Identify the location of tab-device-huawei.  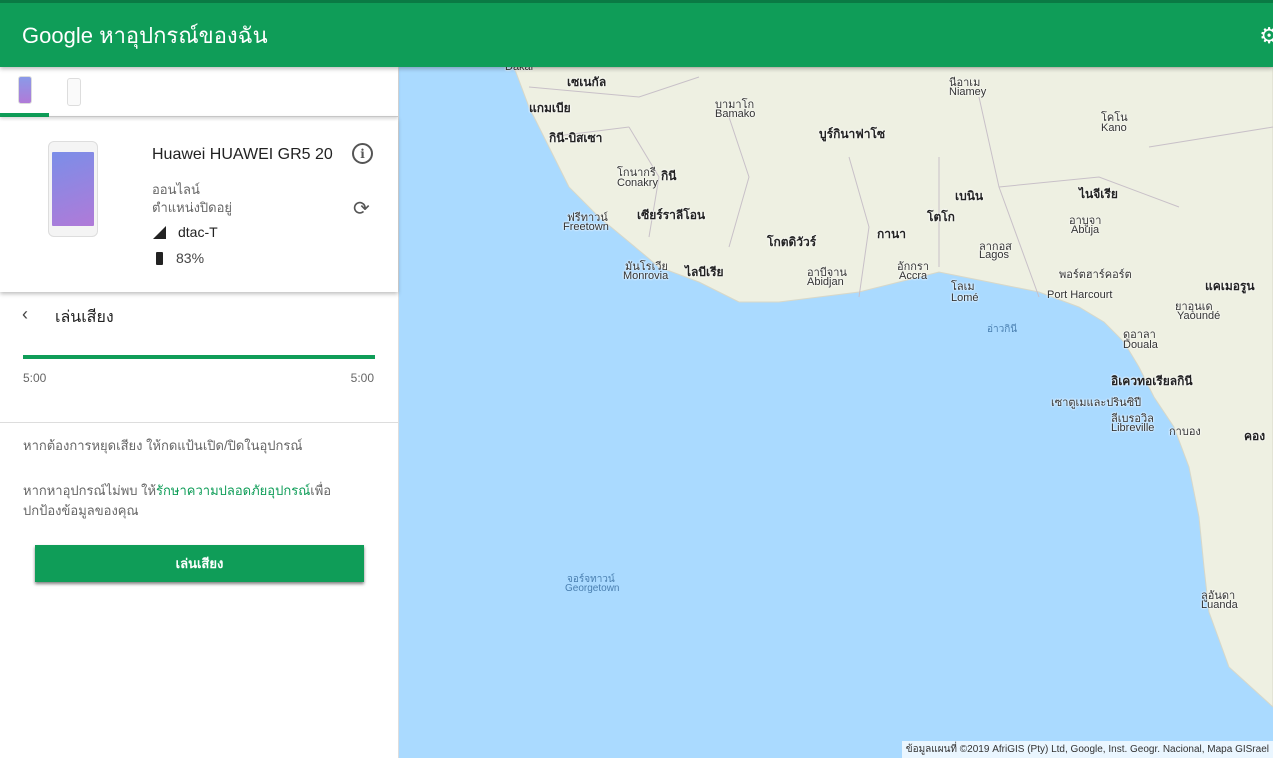
(24, 92).